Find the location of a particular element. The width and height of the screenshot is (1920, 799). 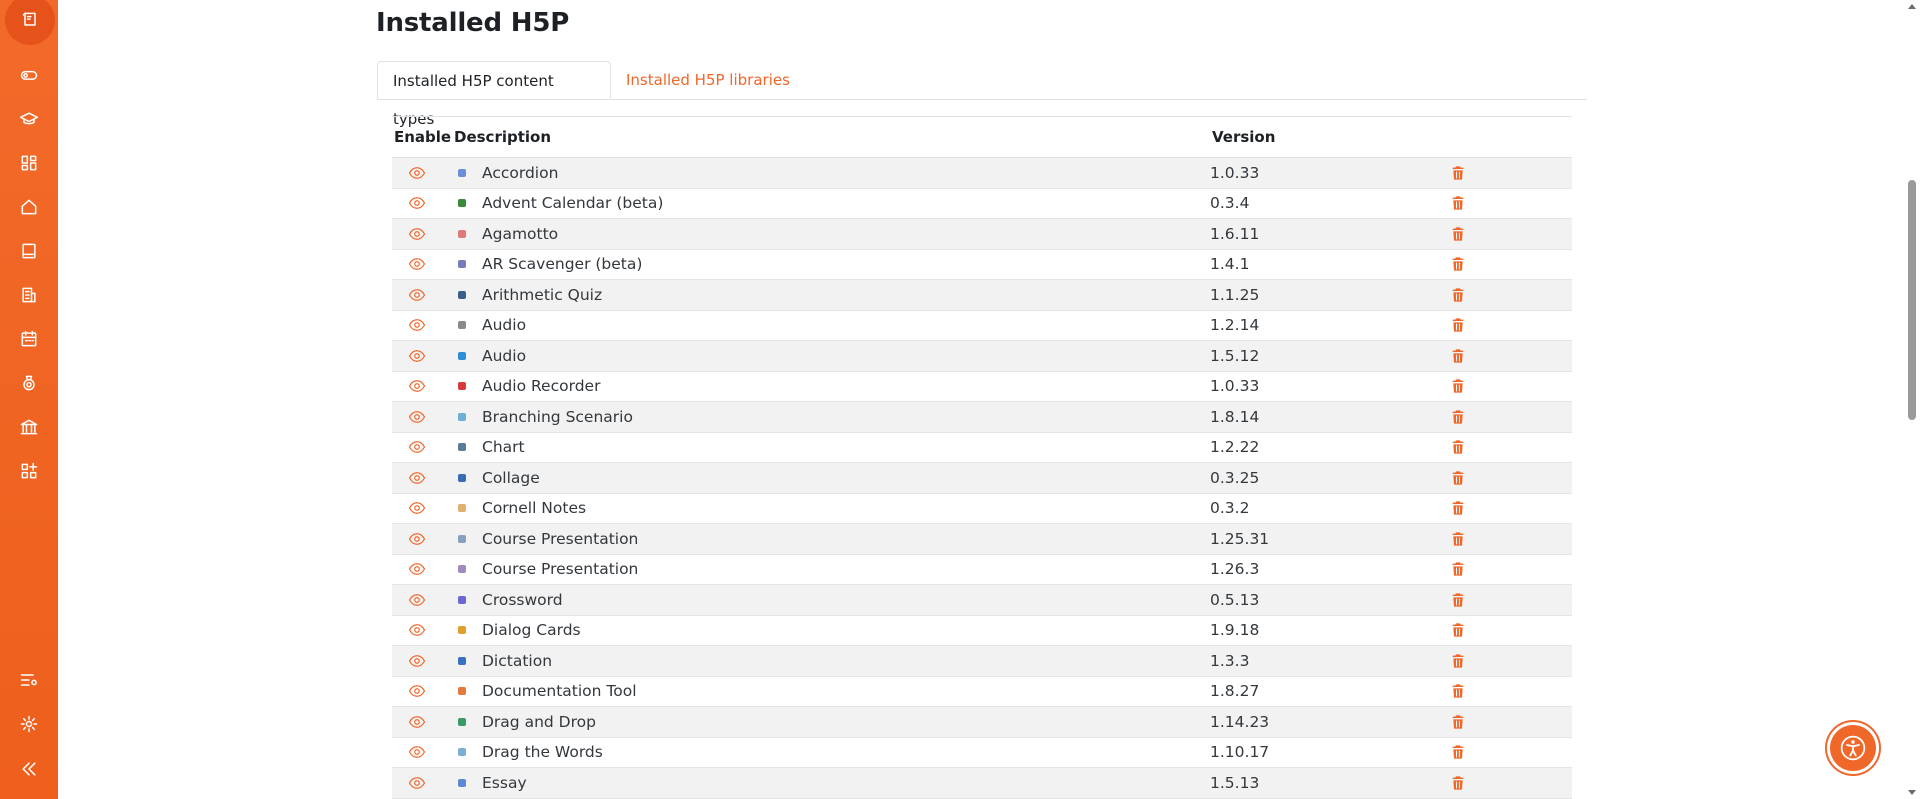

content-type-name: Audio is located at coordinates (504, 355).